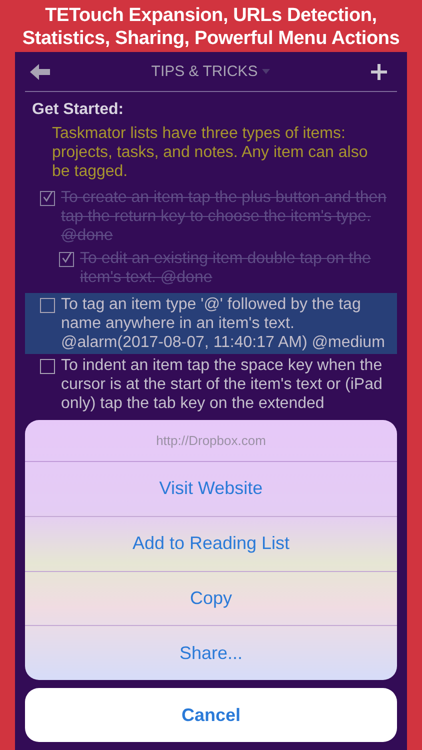 The width and height of the screenshot is (422, 750). I want to click on headline: TETouch Expansion, URLs Detection,, so click(211, 15).